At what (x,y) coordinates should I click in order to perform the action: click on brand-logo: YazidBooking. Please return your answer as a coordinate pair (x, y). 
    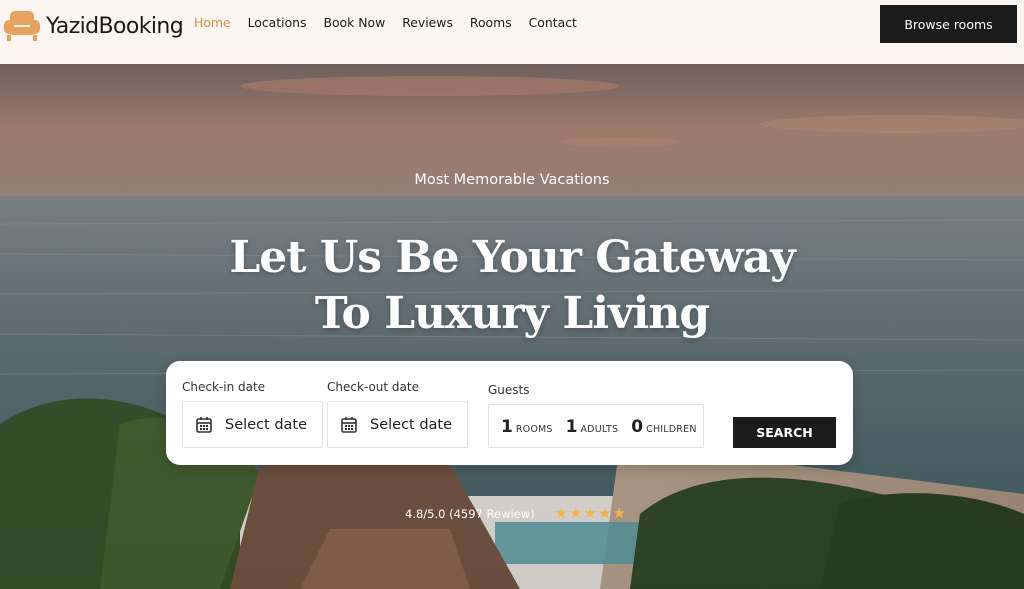
    Looking at the image, I should click on (93, 26).